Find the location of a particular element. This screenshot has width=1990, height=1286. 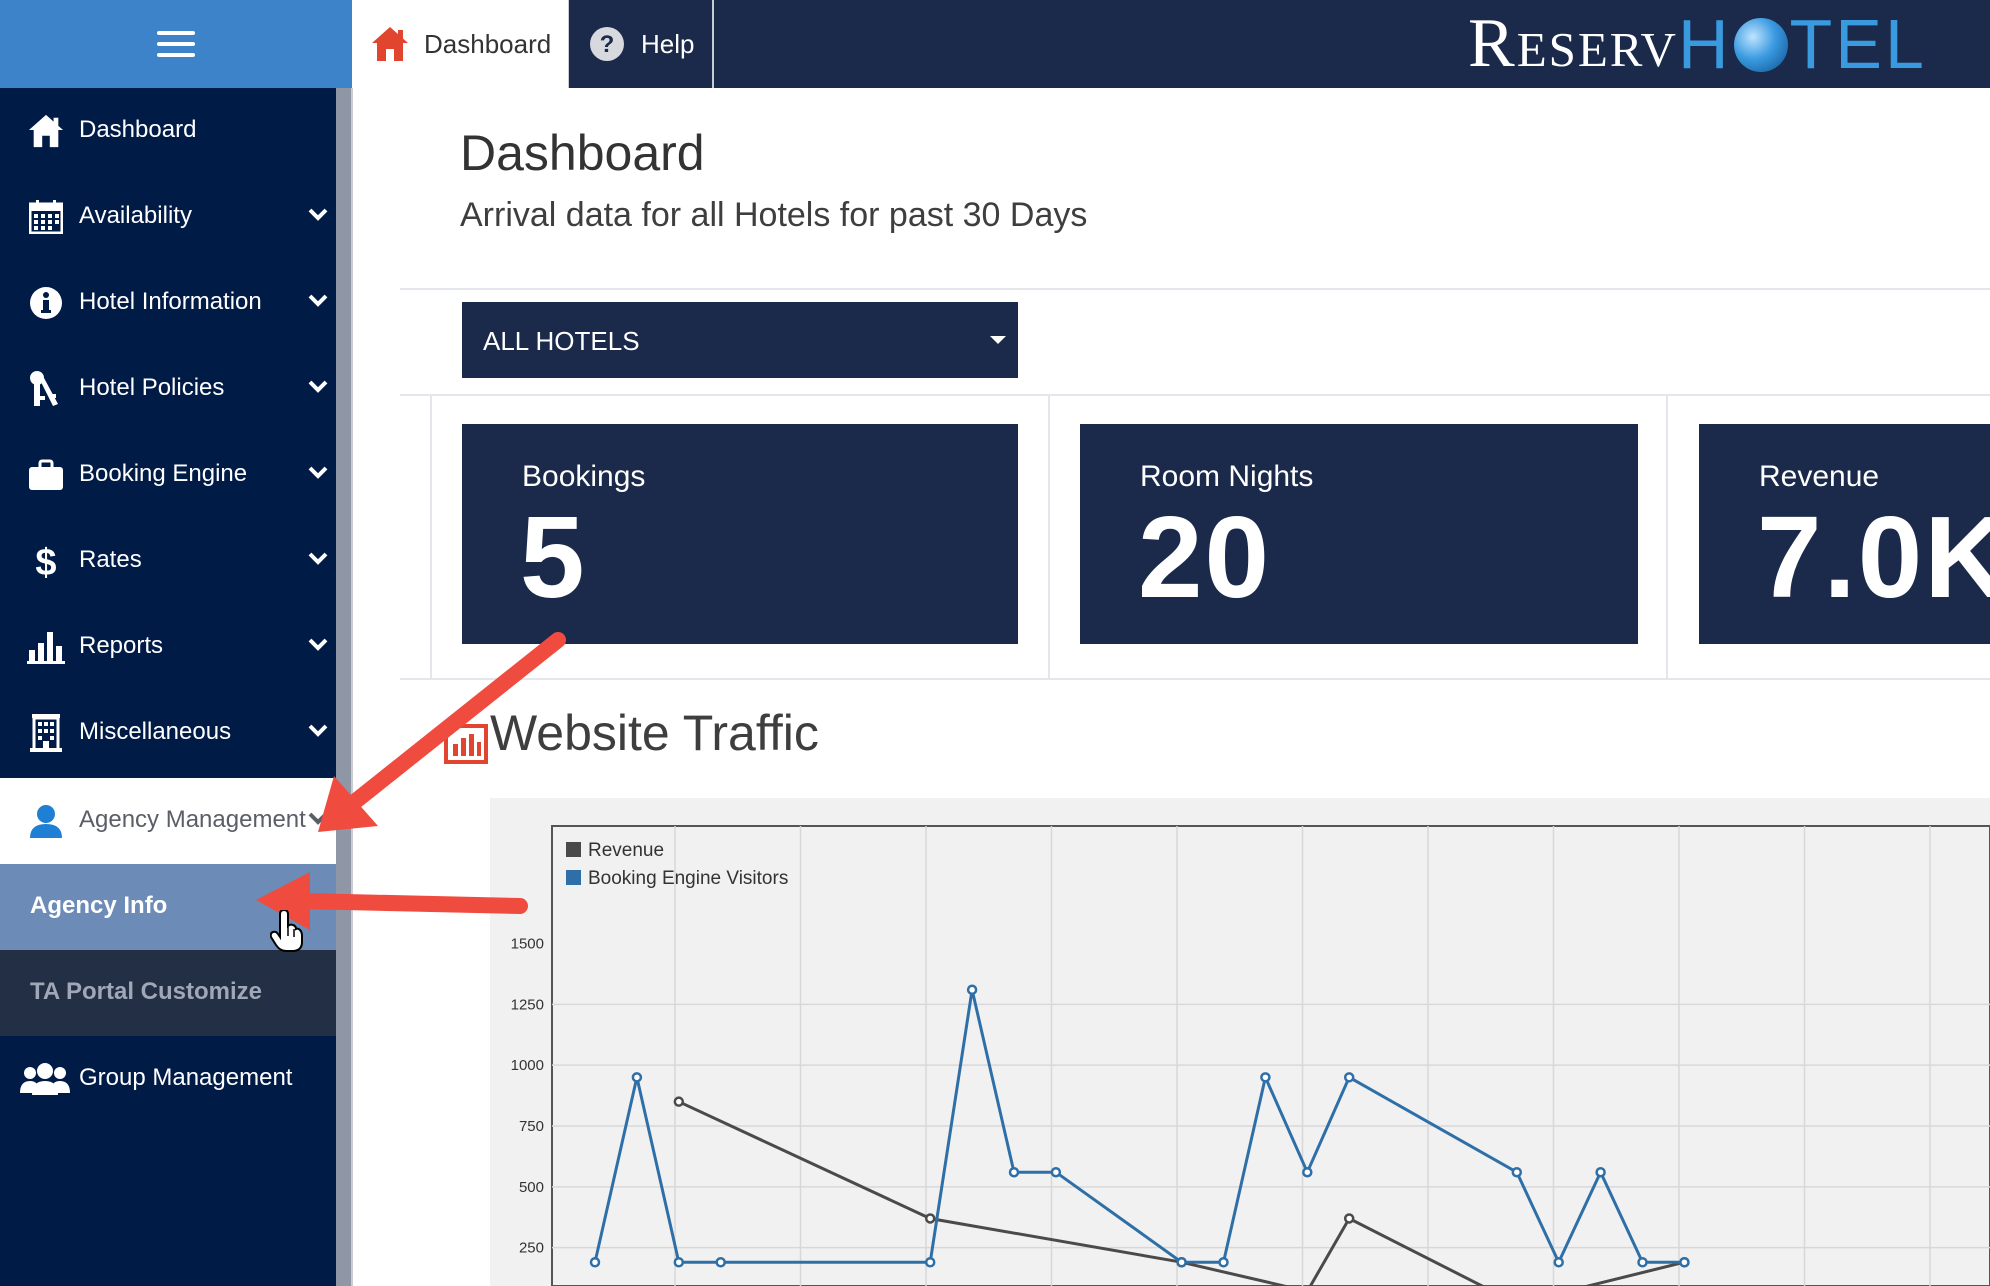

sidebar-subitem-label: Agency Info is located at coordinates (99, 905).